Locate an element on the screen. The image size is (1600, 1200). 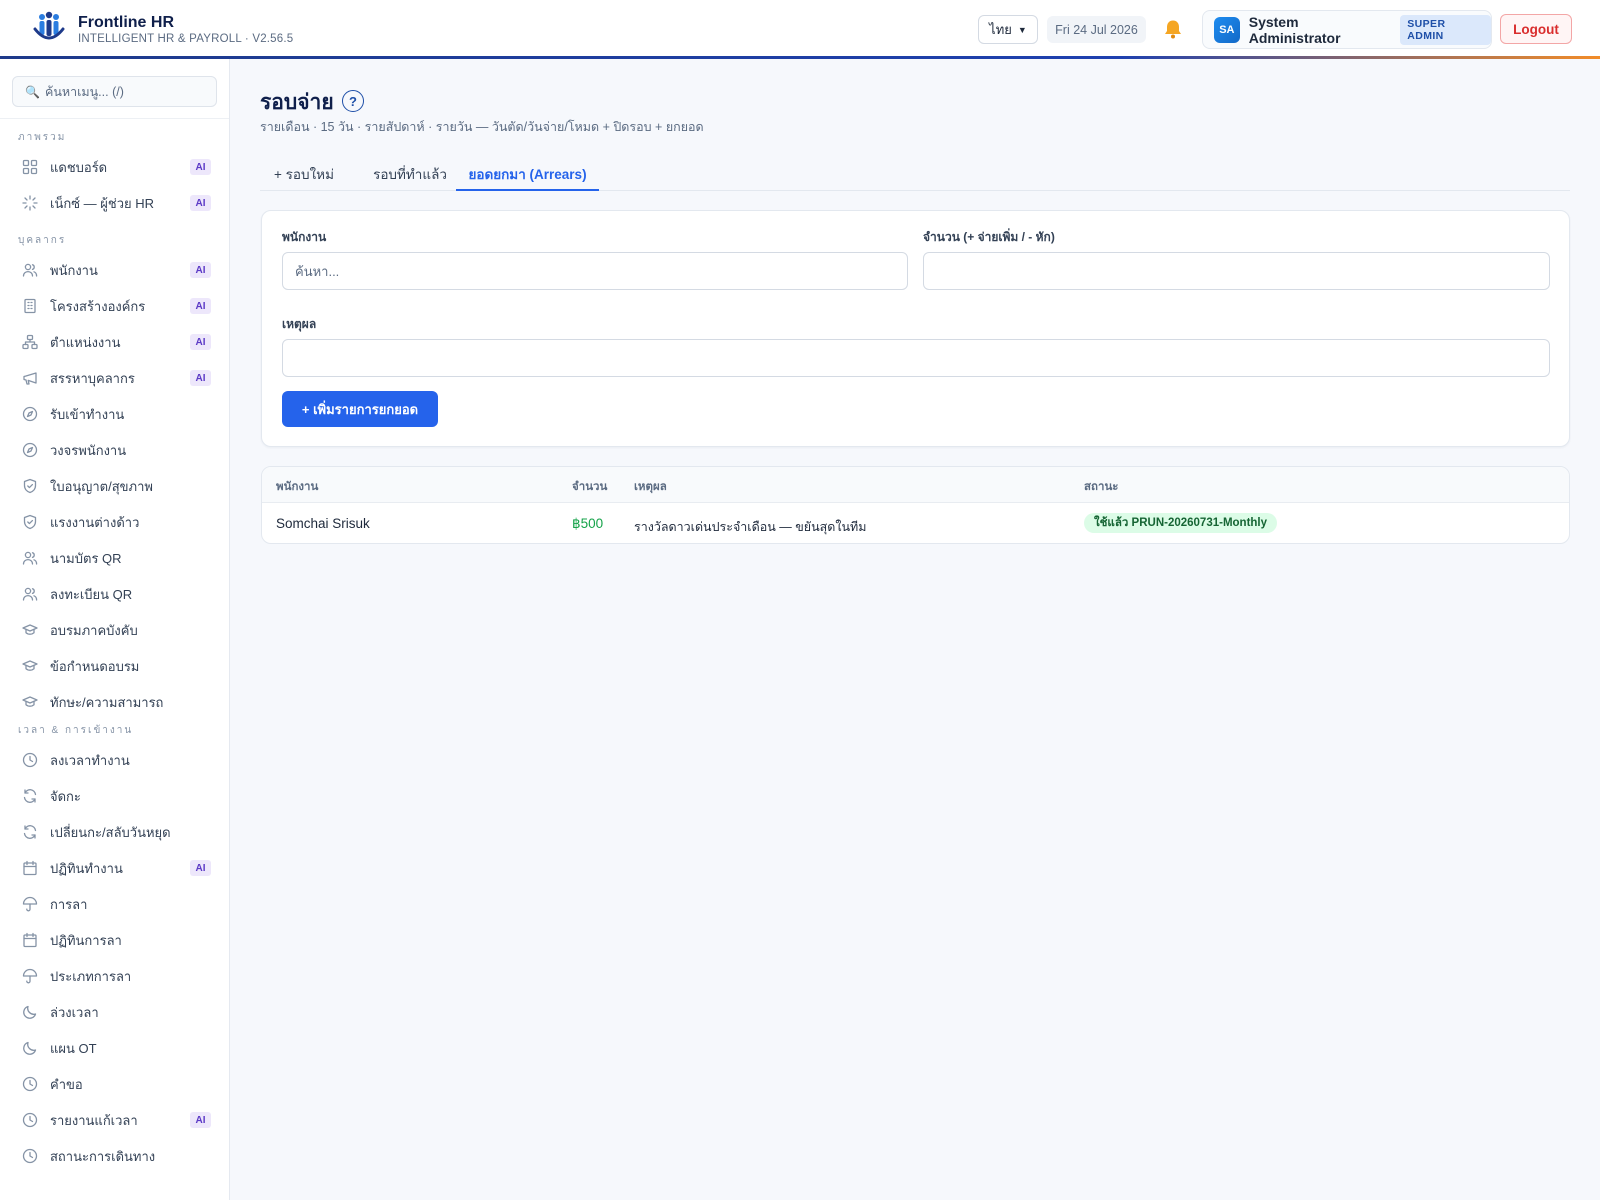
sidebar-group-label: บุคลากร is located at coordinates (42, 240).